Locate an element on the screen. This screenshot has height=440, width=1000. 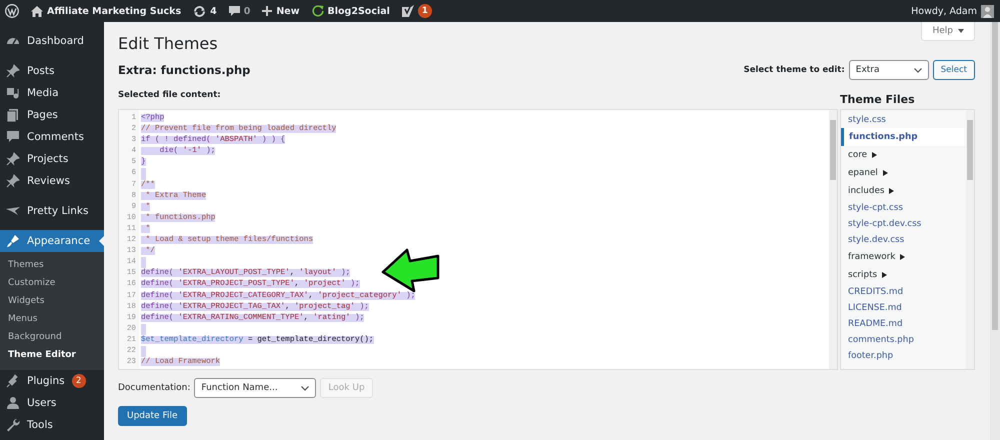
site-name-link: Affiliate Marketing Sucks is located at coordinates (114, 11).